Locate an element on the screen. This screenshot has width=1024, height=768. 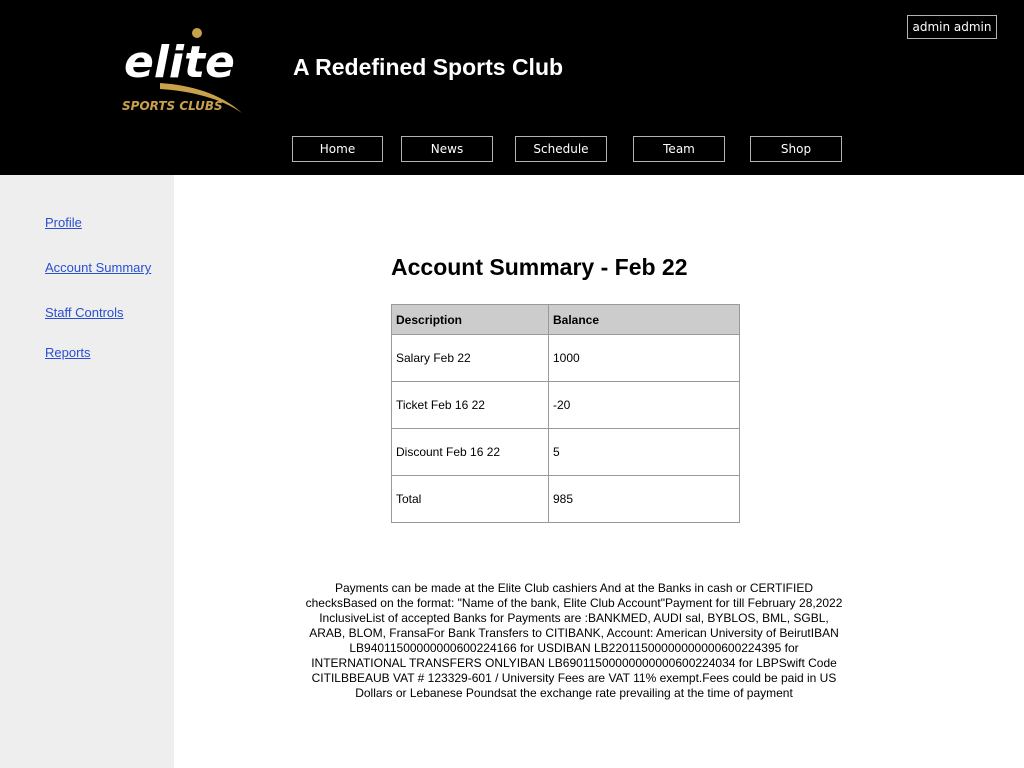
table-row: Ticket Feb 16 22 -20 is located at coordinates (565, 405).